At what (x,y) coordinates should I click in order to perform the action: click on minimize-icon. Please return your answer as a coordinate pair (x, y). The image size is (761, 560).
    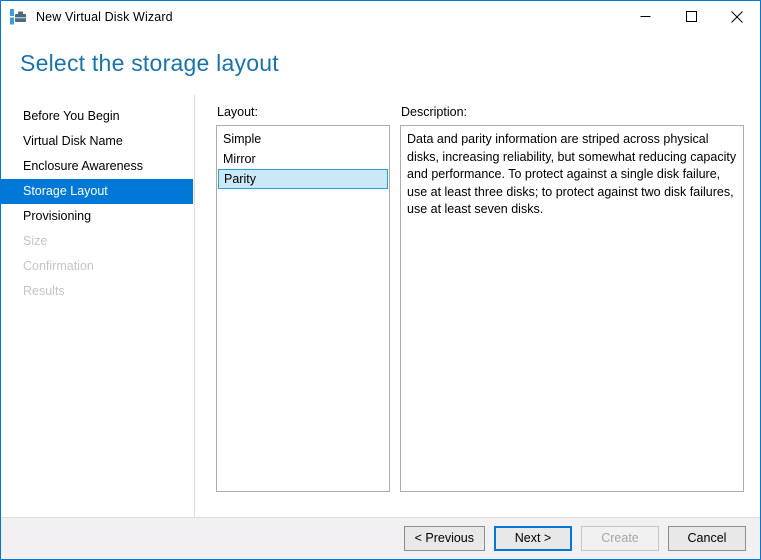
    Looking at the image, I should click on (645, 16).